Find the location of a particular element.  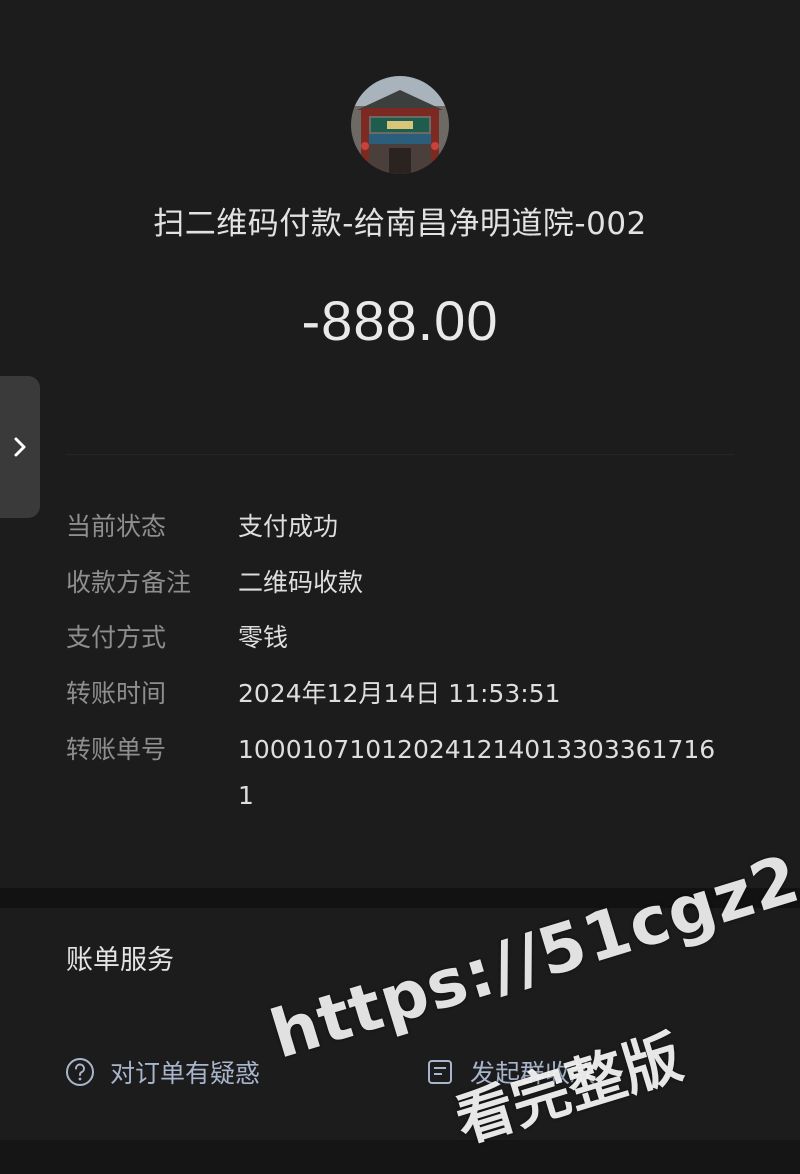

side-panel-handle is located at coordinates (20, 447).